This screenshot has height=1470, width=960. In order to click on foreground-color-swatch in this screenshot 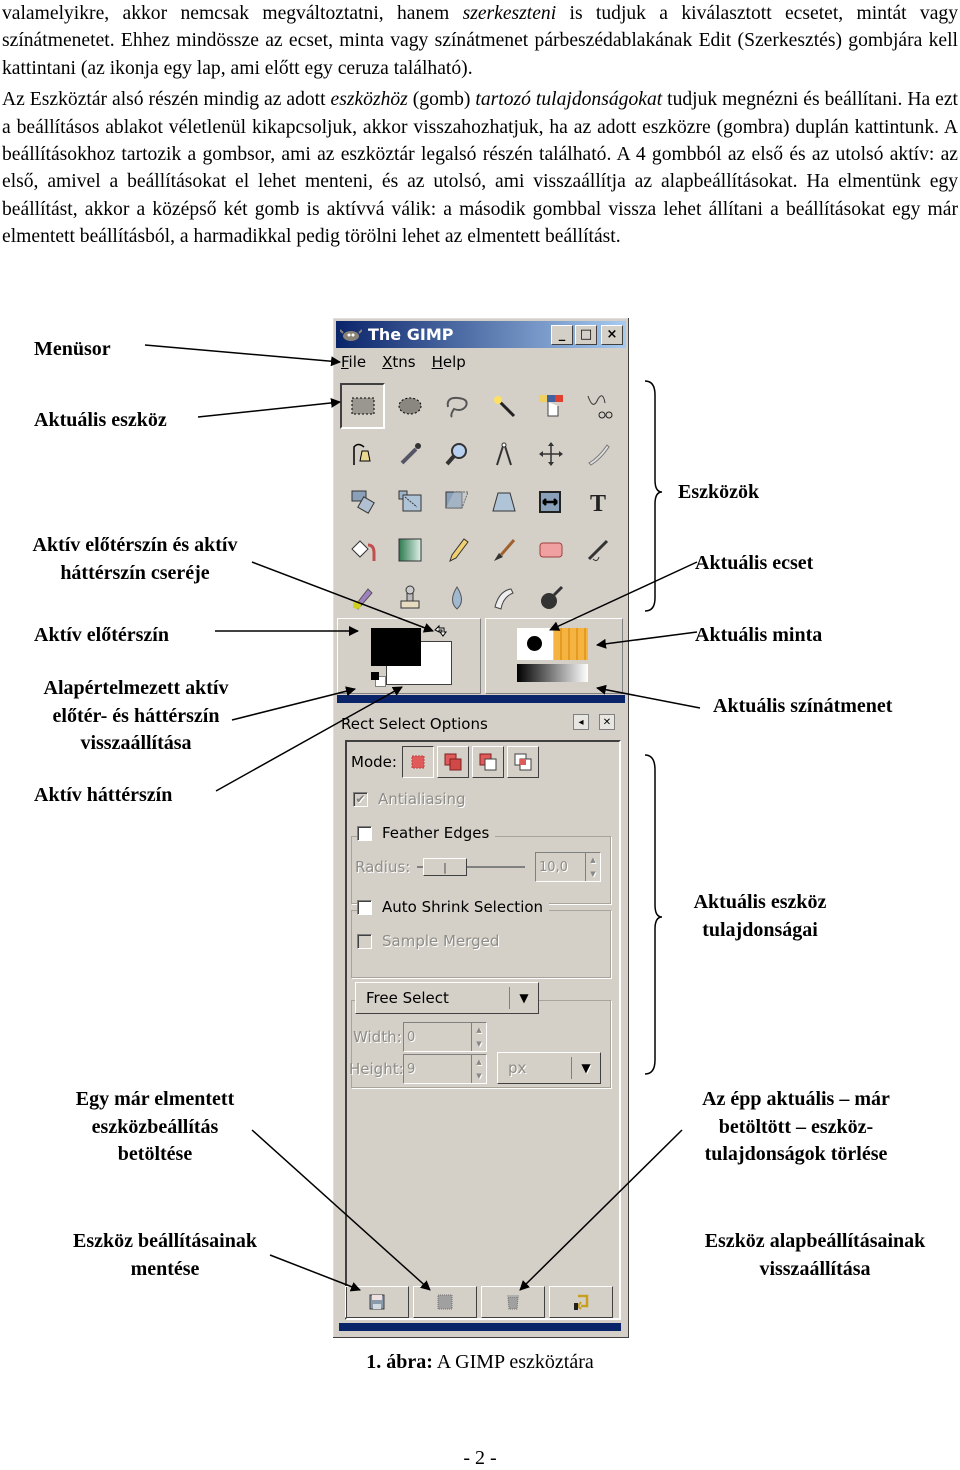, I will do `click(396, 647)`.